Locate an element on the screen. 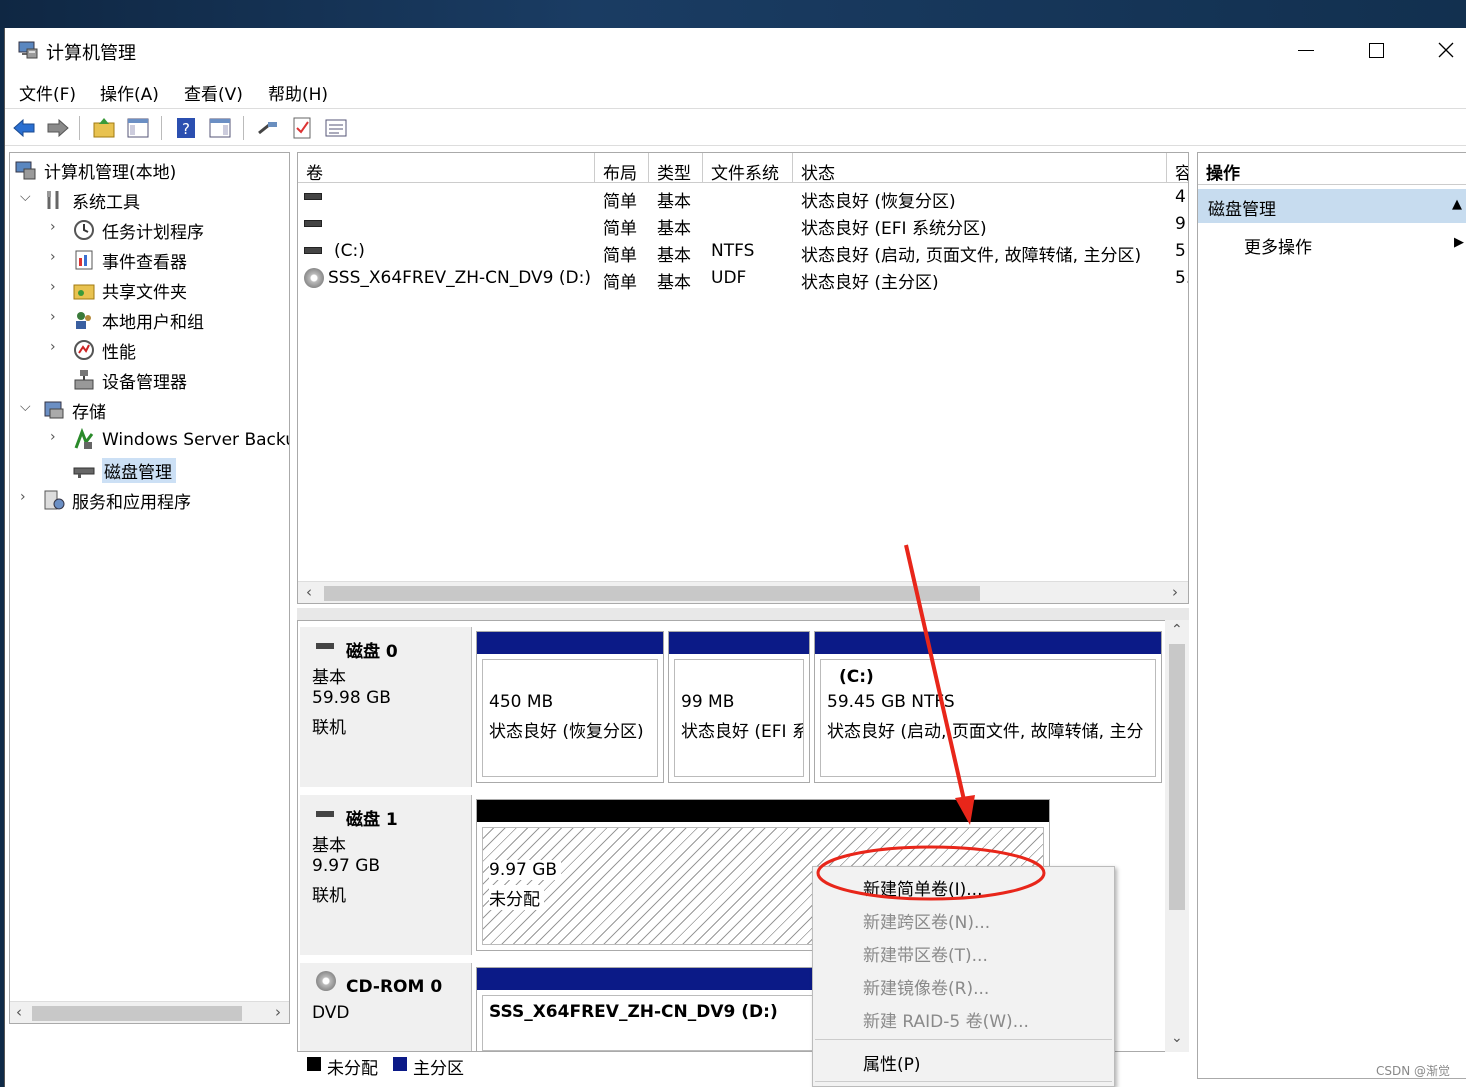 Image resolution: width=1466 pixels, height=1087 pixels. tree-windows-server-backup-label: Windows Server Backup is located at coordinates (196, 440).